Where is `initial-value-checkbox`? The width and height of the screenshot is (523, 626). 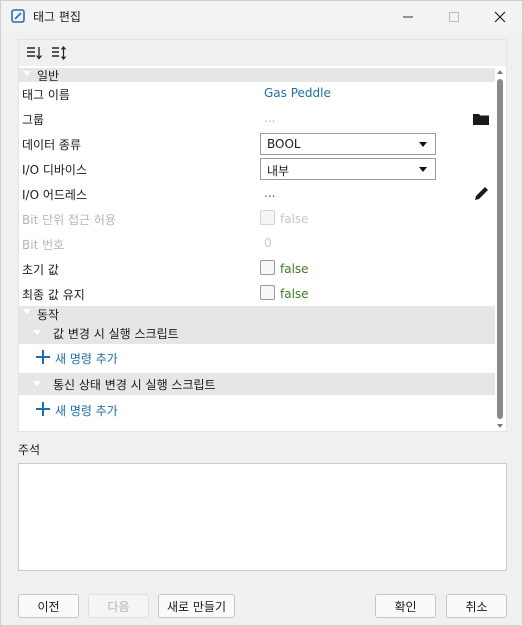 initial-value-checkbox is located at coordinates (267, 267).